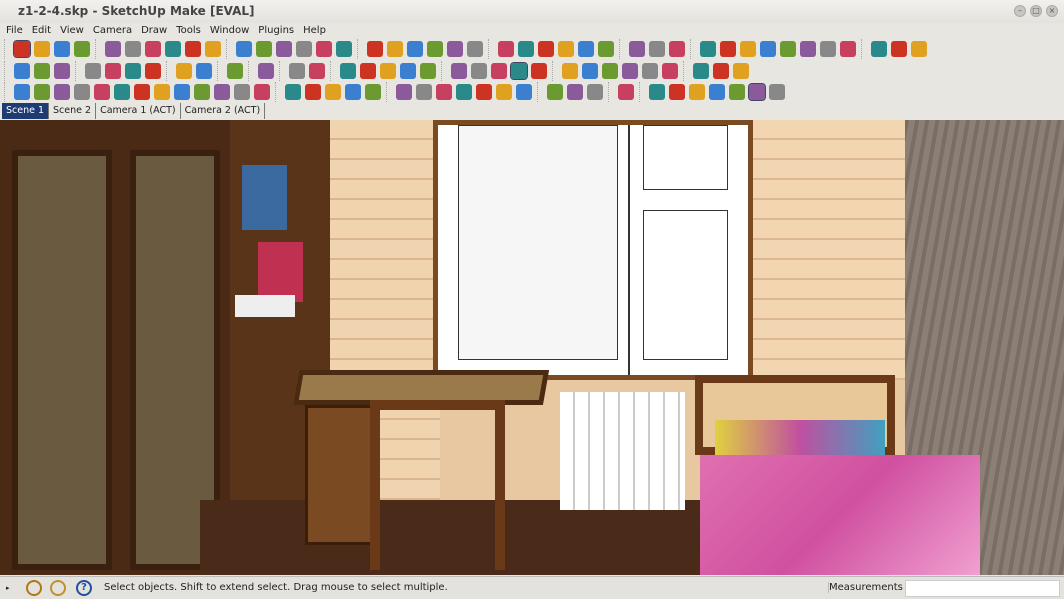 This screenshot has height=599, width=1064. What do you see at coordinates (484, 92) in the screenshot?
I see `cone-icon` at bounding box center [484, 92].